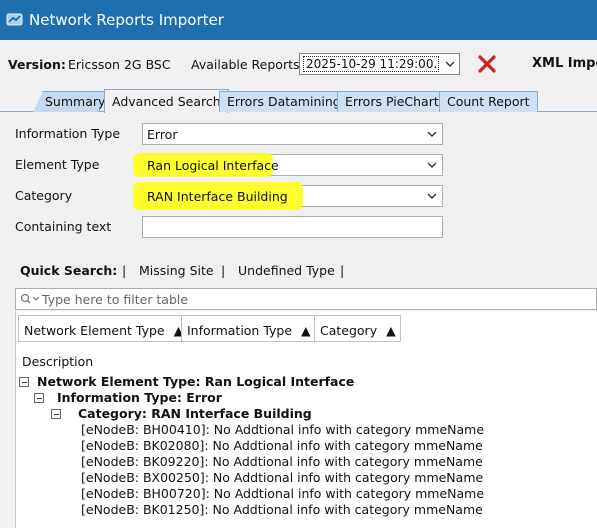 The image size is (597, 528). Describe the element at coordinates (245, 64) in the screenshot. I see `available-reports-label: Available Reports` at that location.